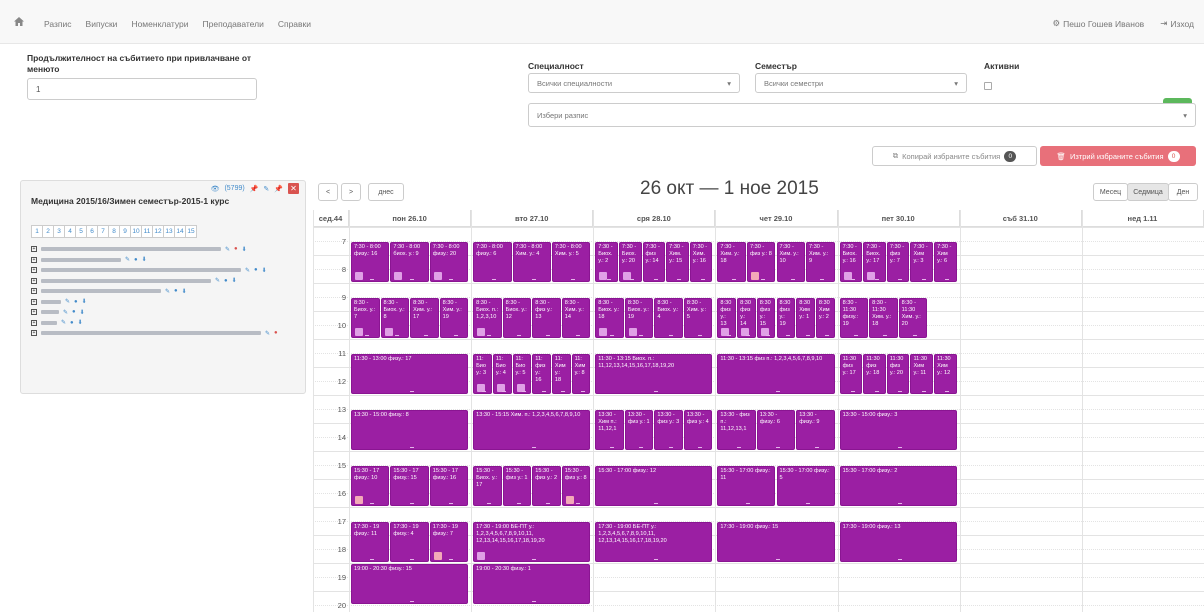 The width and height of the screenshot is (1204, 612). What do you see at coordinates (409, 486) in the screenshot?
I see `calendar-event: 15:30 - 17 физу.: 15` at bounding box center [409, 486].